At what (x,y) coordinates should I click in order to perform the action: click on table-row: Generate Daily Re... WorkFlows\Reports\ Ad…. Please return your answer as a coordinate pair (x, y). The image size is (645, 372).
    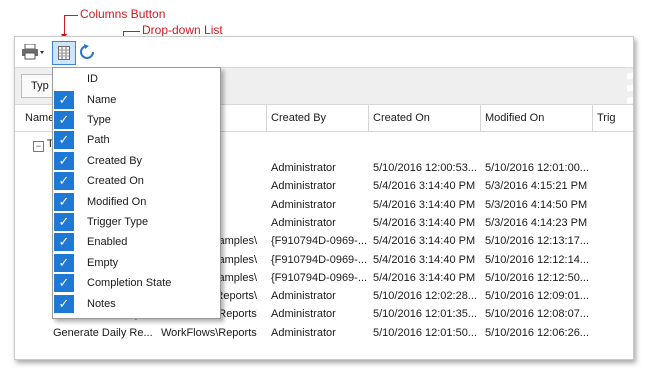
    Looking at the image, I should click on (324, 333).